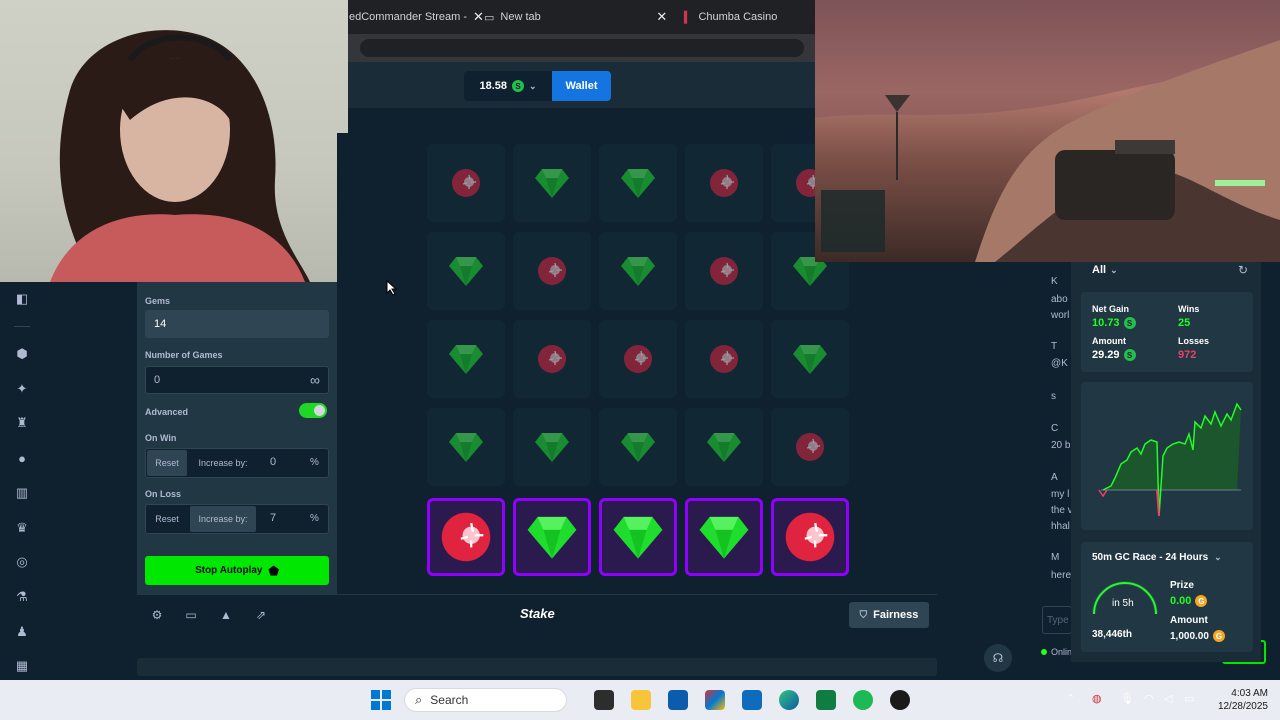 The width and height of the screenshot is (1280, 720). Describe the element at coordinates (22, 423) in the screenshot. I see `game-icon: ♜` at that location.